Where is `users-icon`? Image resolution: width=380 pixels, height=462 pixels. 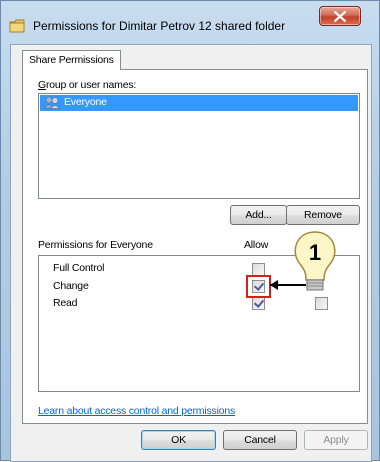 users-icon is located at coordinates (52, 102).